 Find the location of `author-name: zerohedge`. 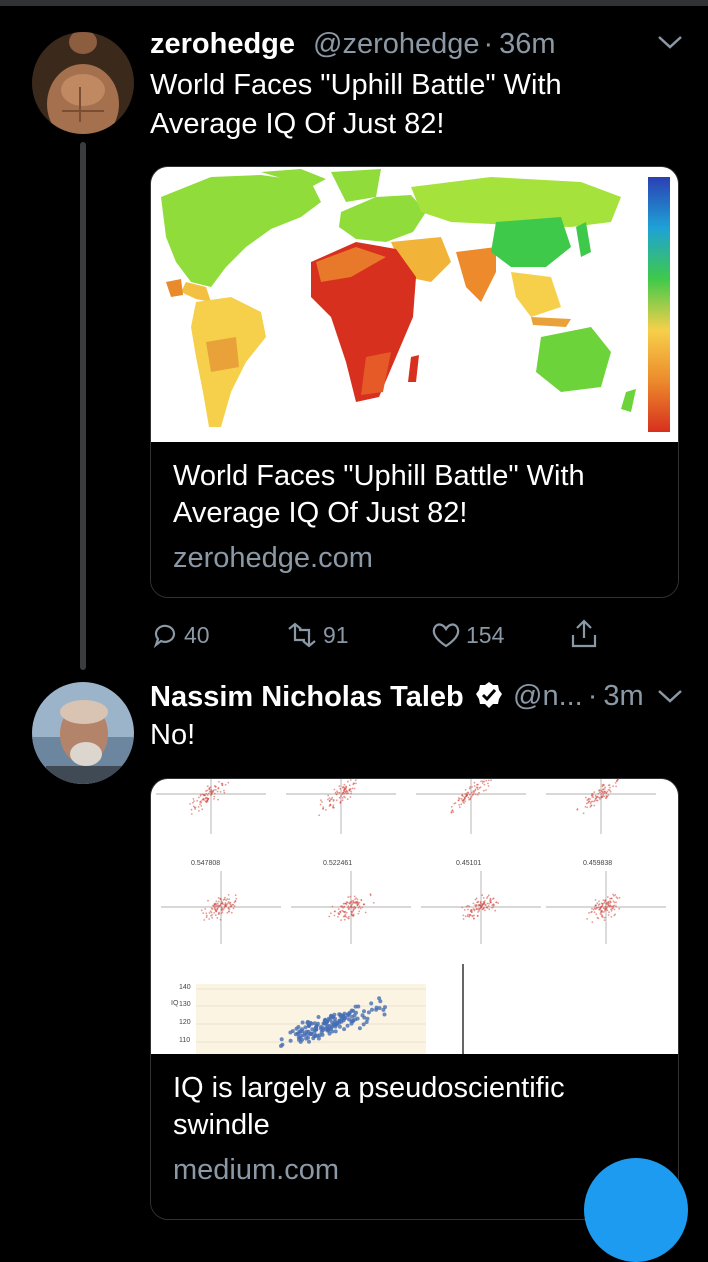

author-name: zerohedge is located at coordinates (222, 44).